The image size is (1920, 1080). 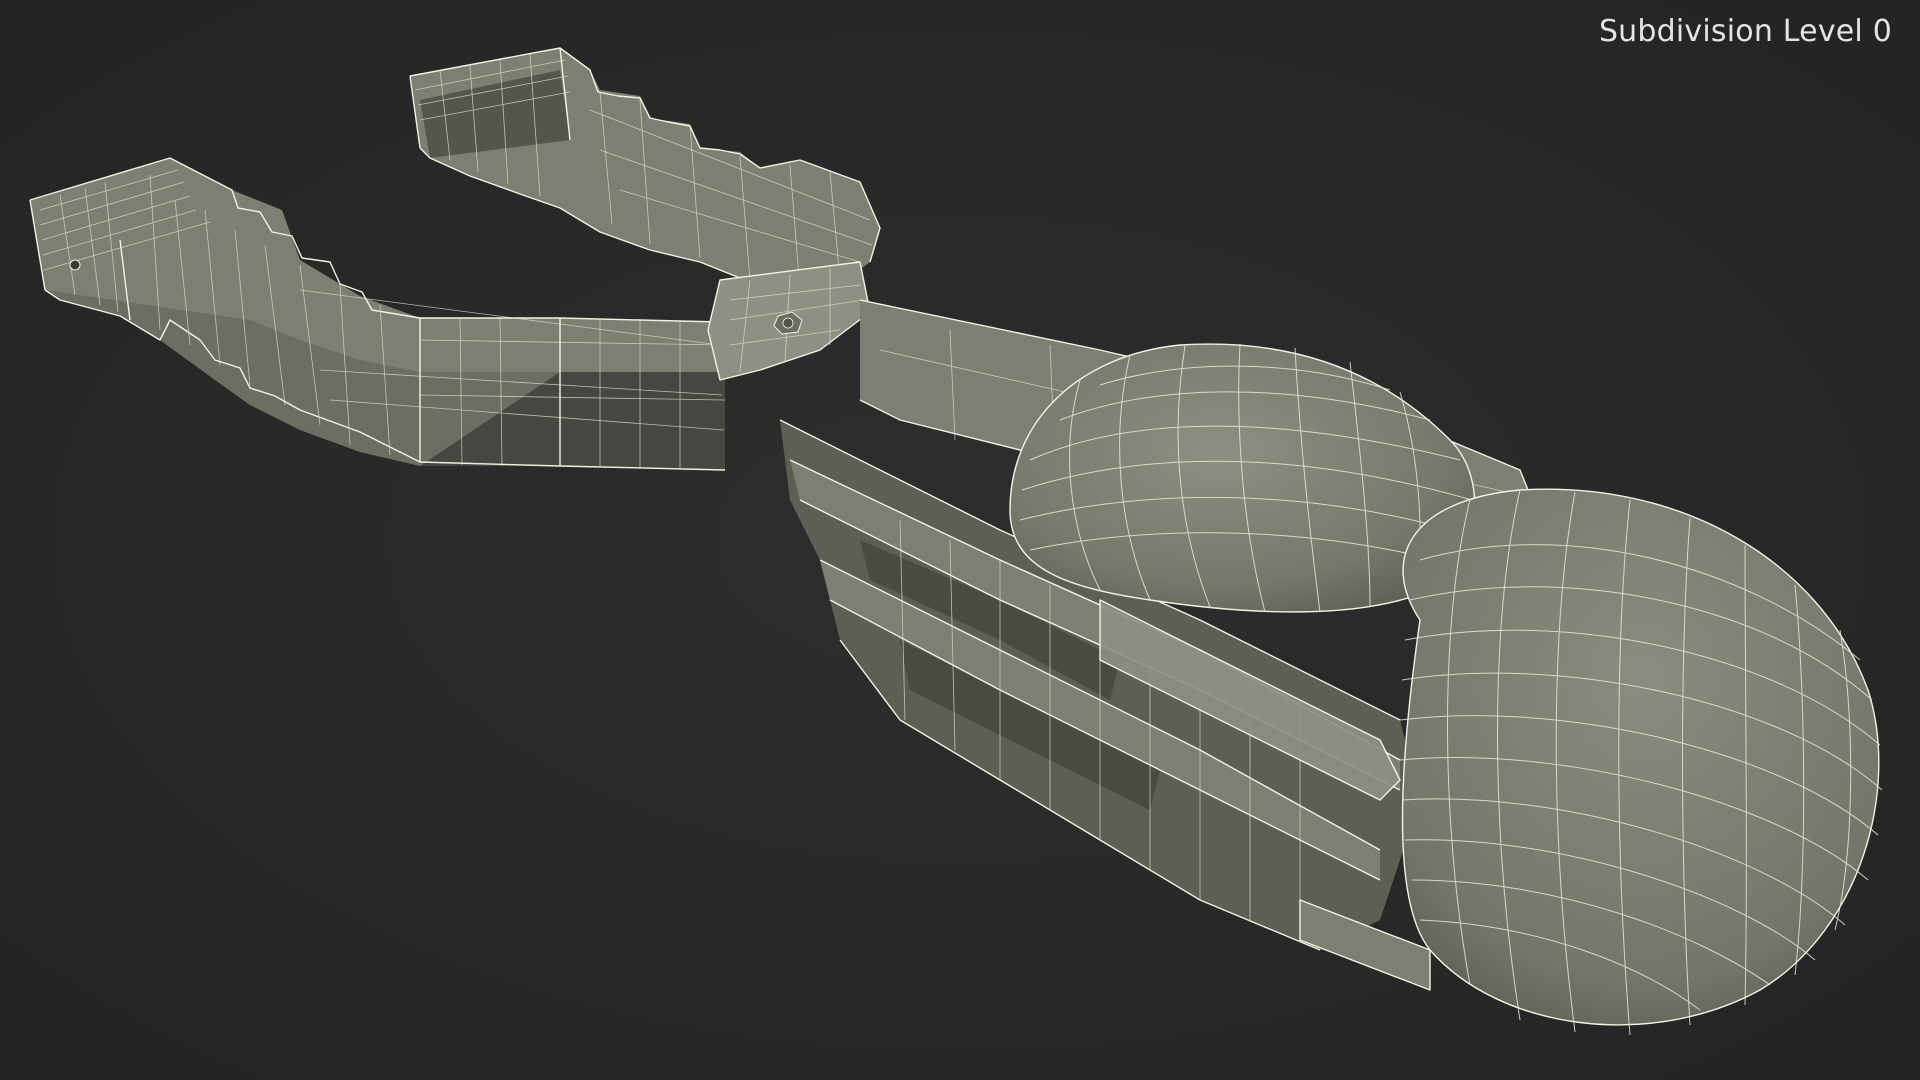 What do you see at coordinates (1641, 762) in the screenshot?
I see `main-grip-bulb` at bounding box center [1641, 762].